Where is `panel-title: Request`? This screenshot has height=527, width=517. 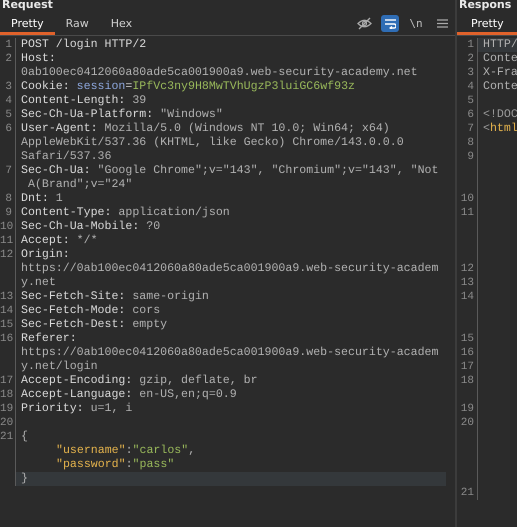 panel-title: Request is located at coordinates (27, 6).